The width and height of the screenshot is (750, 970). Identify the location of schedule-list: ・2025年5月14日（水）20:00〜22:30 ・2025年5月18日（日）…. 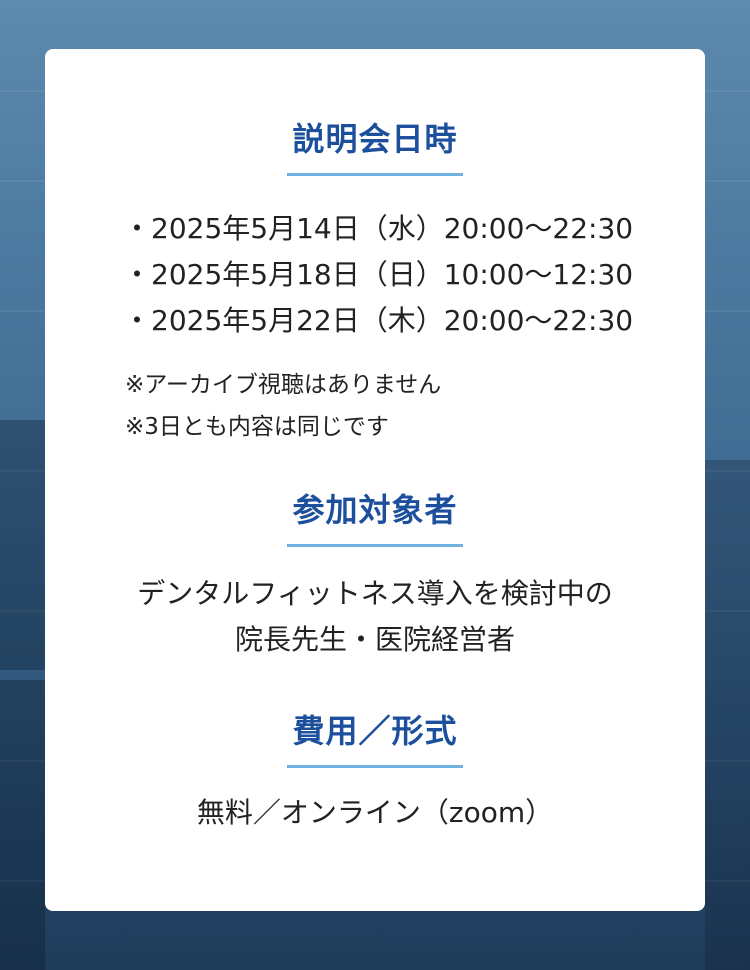
(375, 275).